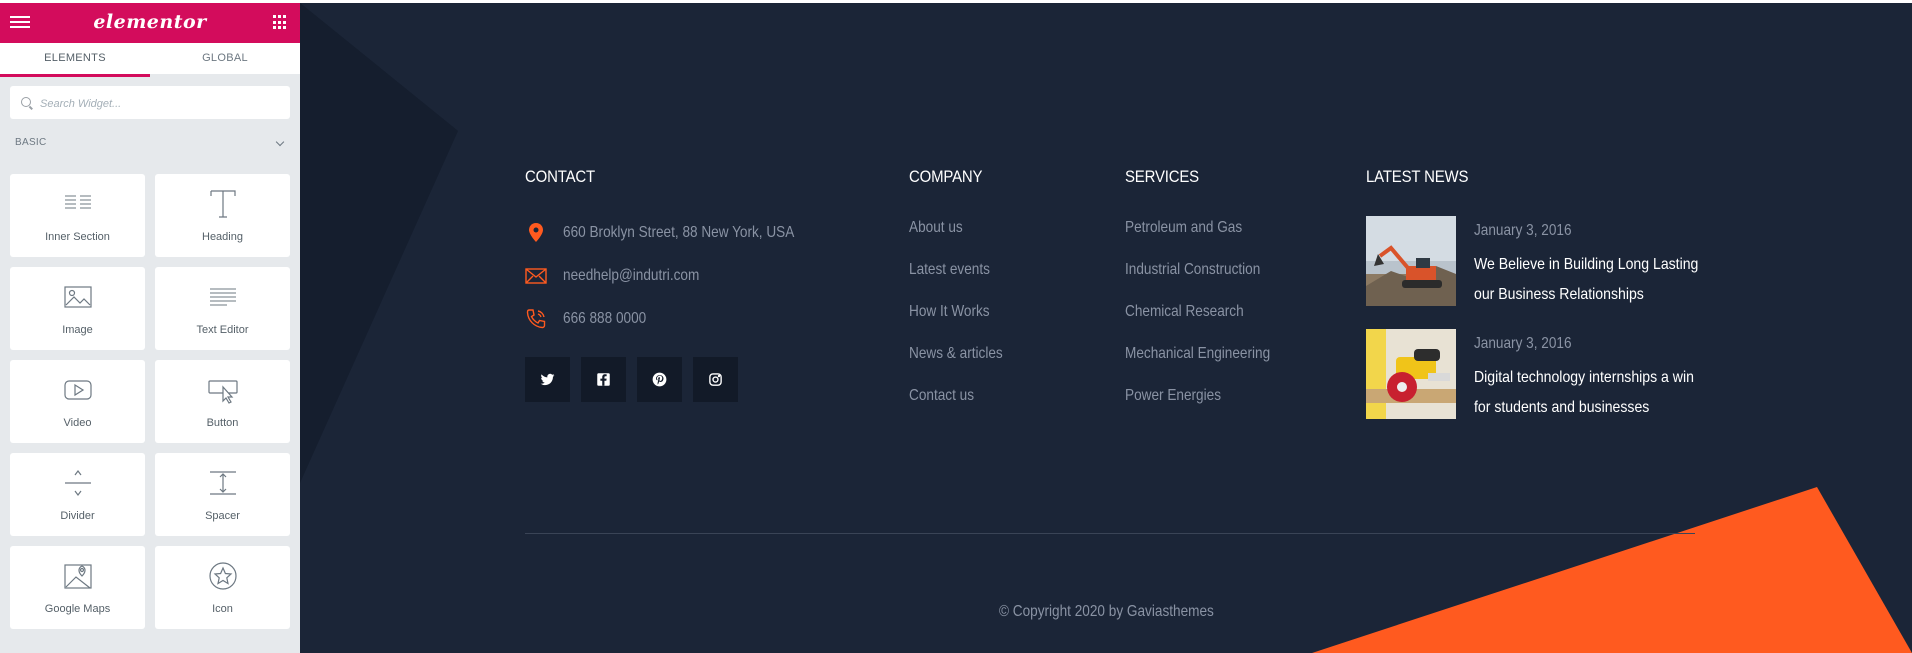 This screenshot has width=1912, height=653. What do you see at coordinates (1417, 176) in the screenshot?
I see `latest-news-title: LATEST NEWS` at bounding box center [1417, 176].